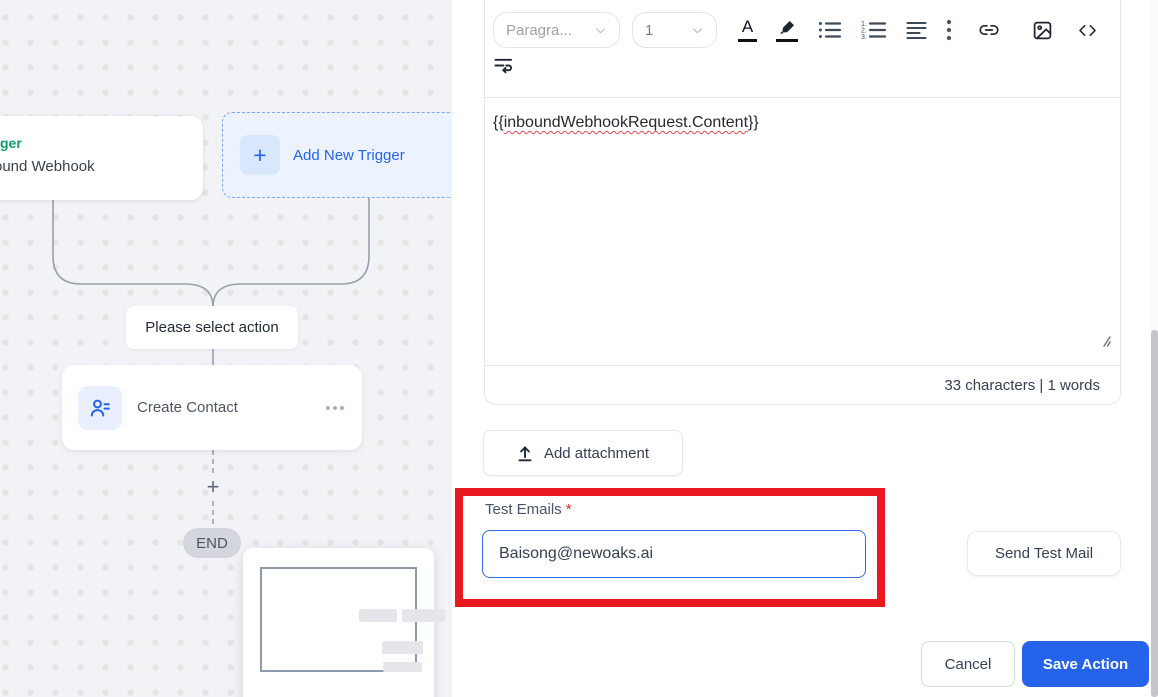 The width and height of the screenshot is (1158, 697). Describe the element at coordinates (1044, 553) in the screenshot. I see `send-test-mail-button: Send Test Mail` at that location.